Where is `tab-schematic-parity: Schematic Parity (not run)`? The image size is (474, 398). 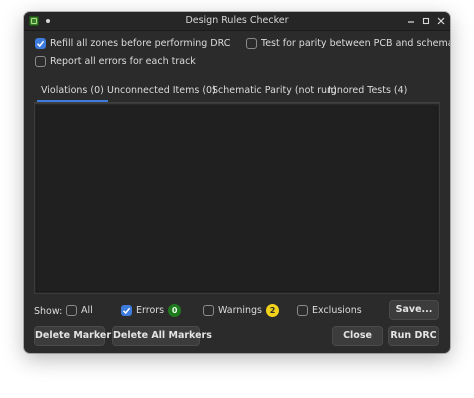 tab-schematic-parity: Schematic Parity (not run) is located at coordinates (274, 93).